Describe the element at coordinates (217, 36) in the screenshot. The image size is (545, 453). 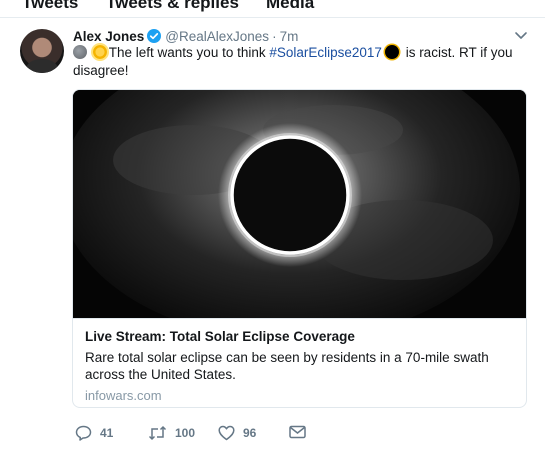
I see `author-handle: @RealAlexJones` at that location.